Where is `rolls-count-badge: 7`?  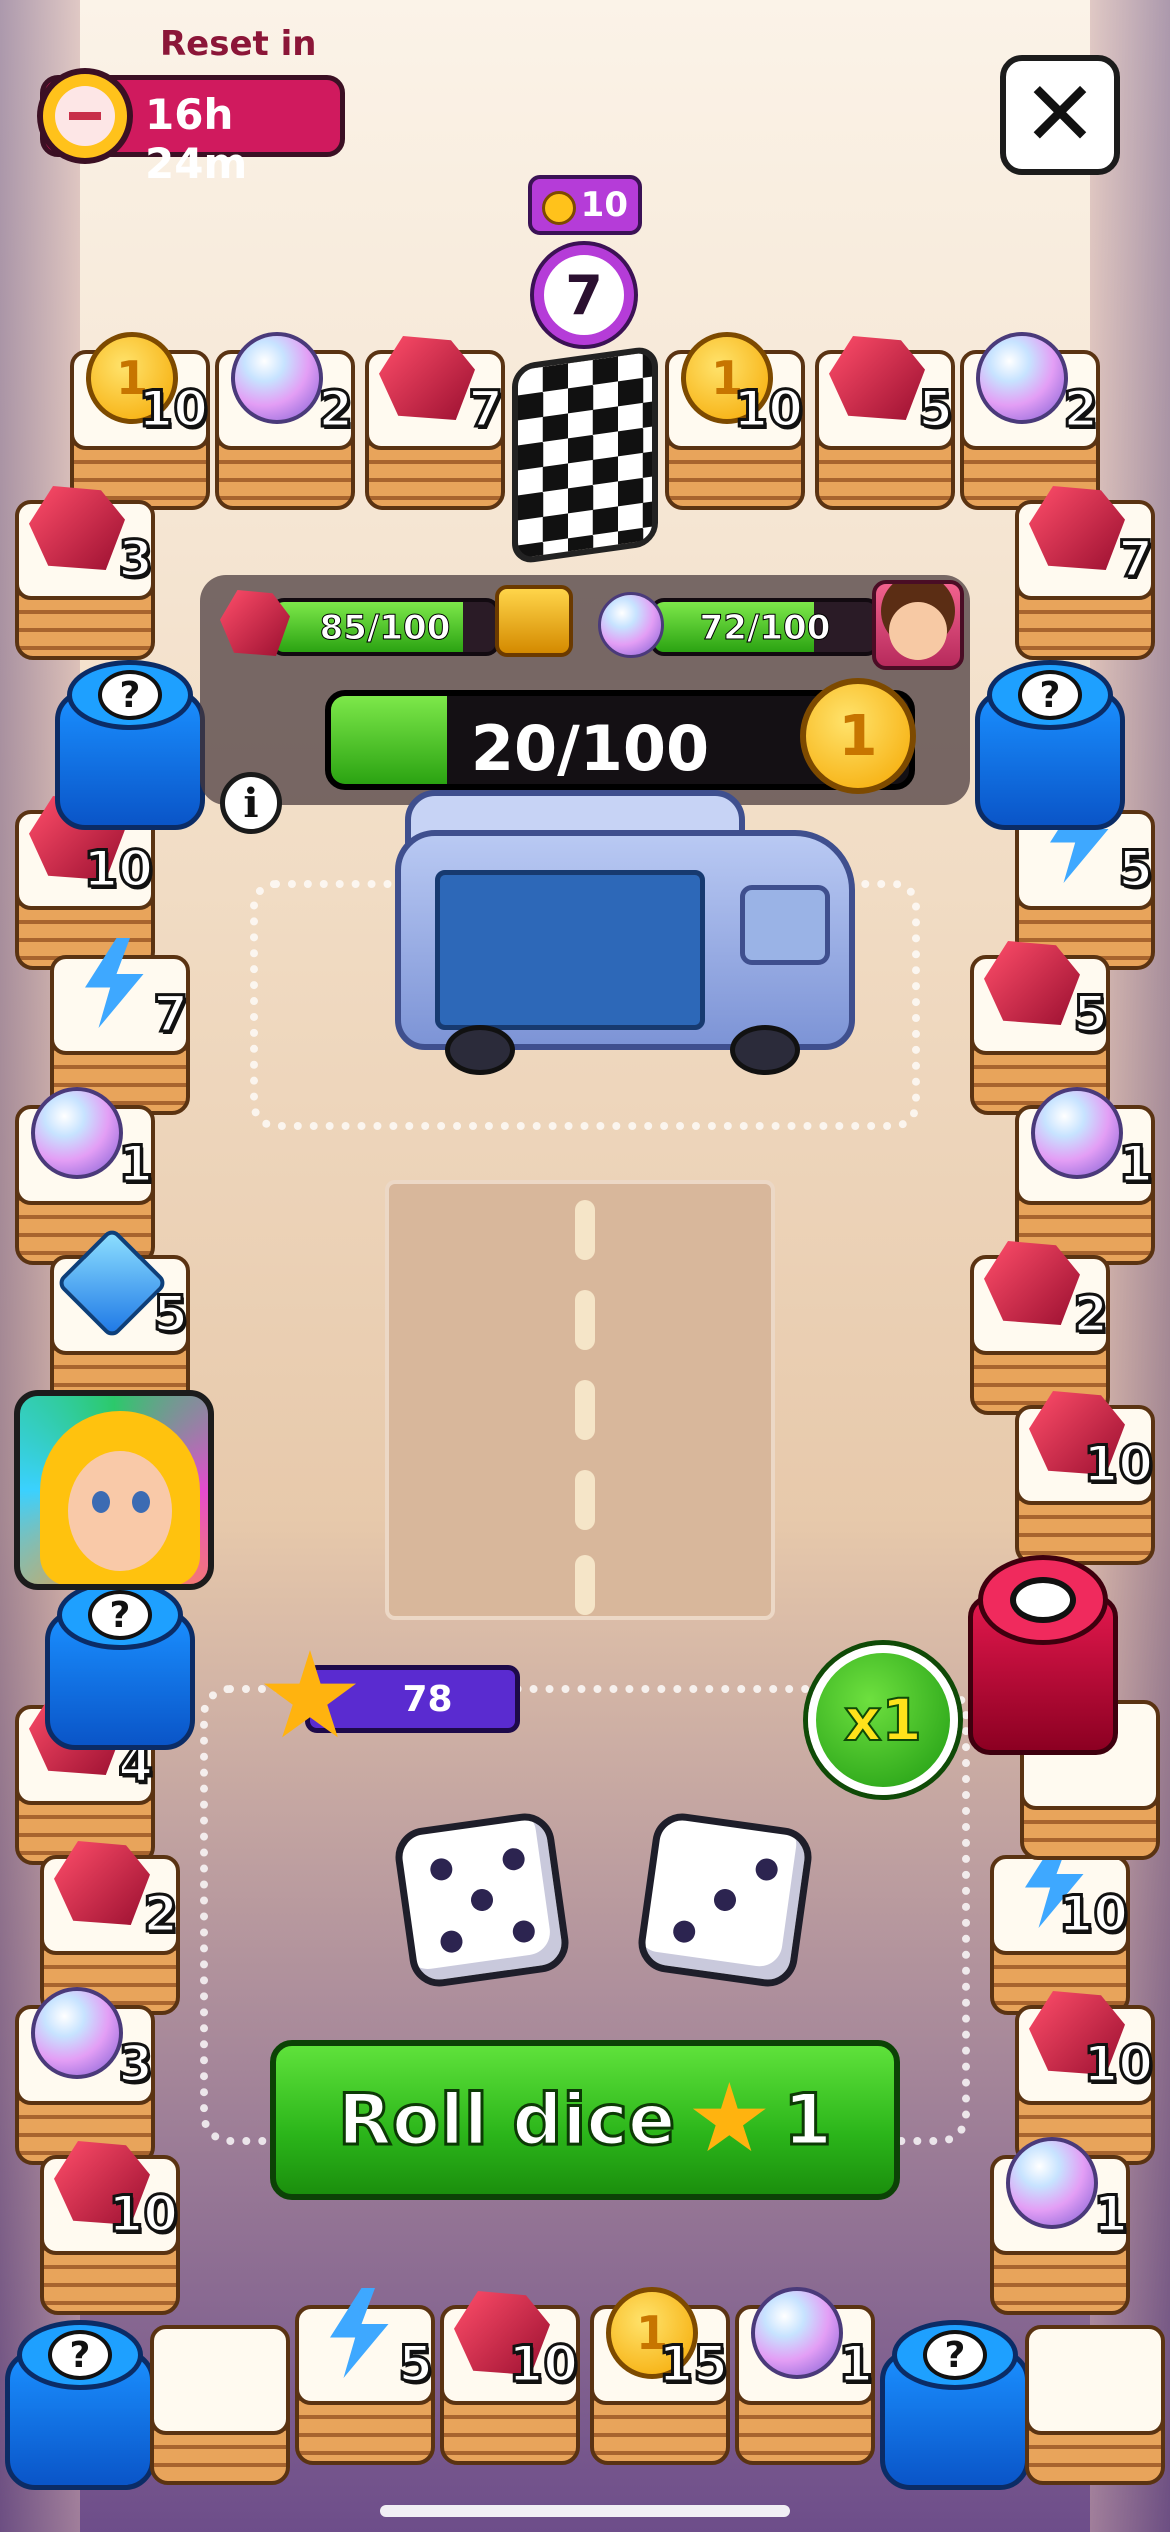
rolls-count-badge: 7 is located at coordinates (584, 295).